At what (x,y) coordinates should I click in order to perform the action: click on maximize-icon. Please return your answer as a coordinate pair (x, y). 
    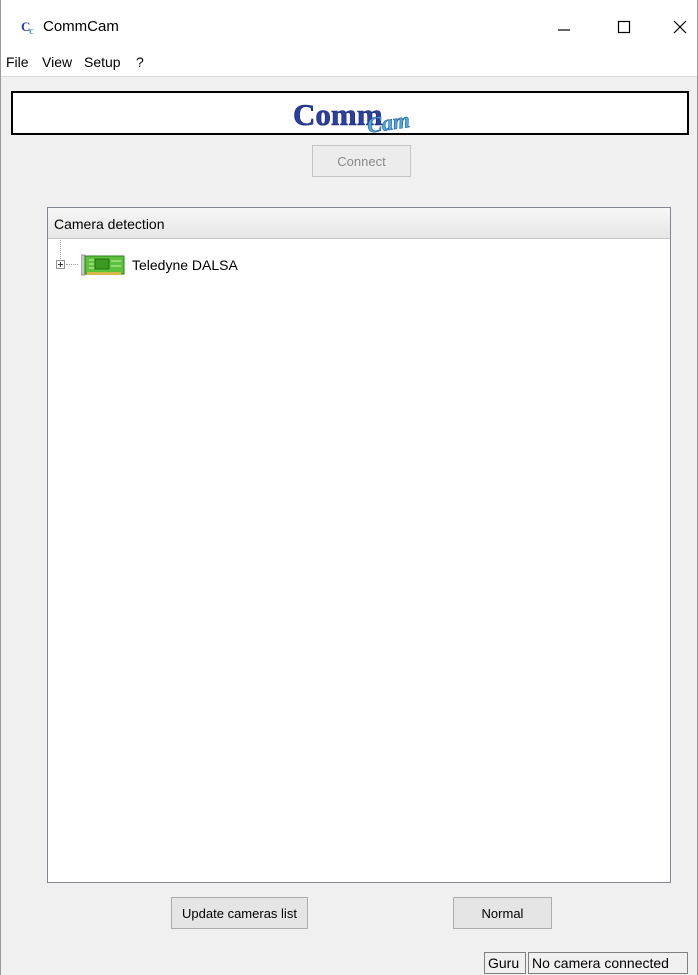
    Looking at the image, I should click on (624, 27).